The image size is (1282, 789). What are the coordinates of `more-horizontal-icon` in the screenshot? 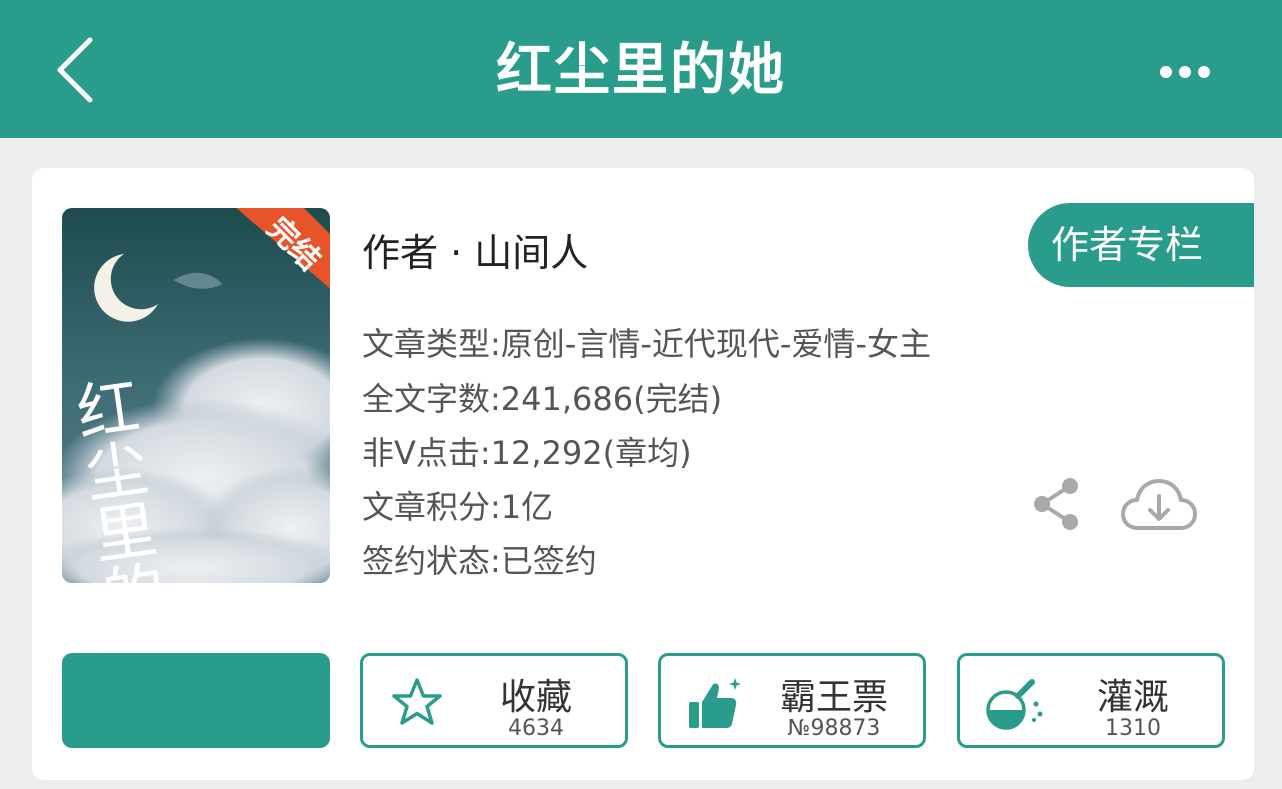 It's located at (1185, 72).